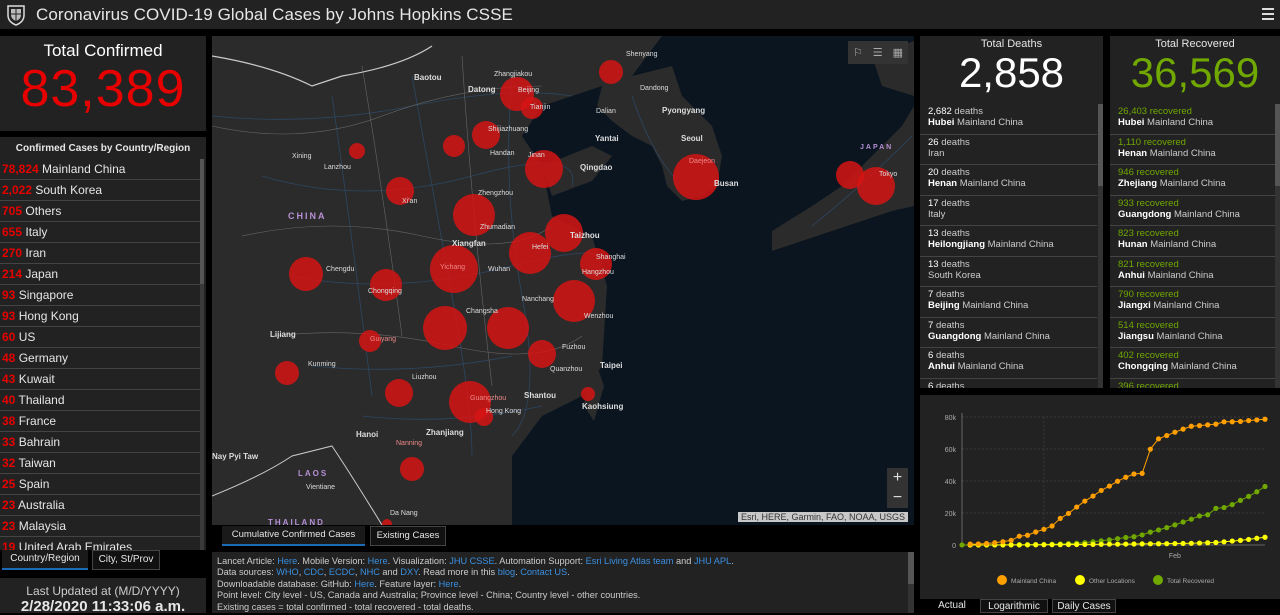 Image resolution: width=1280 pixels, height=615 pixels. What do you see at coordinates (1268, 14) in the screenshot?
I see `hamburger-menu-icon` at bounding box center [1268, 14].